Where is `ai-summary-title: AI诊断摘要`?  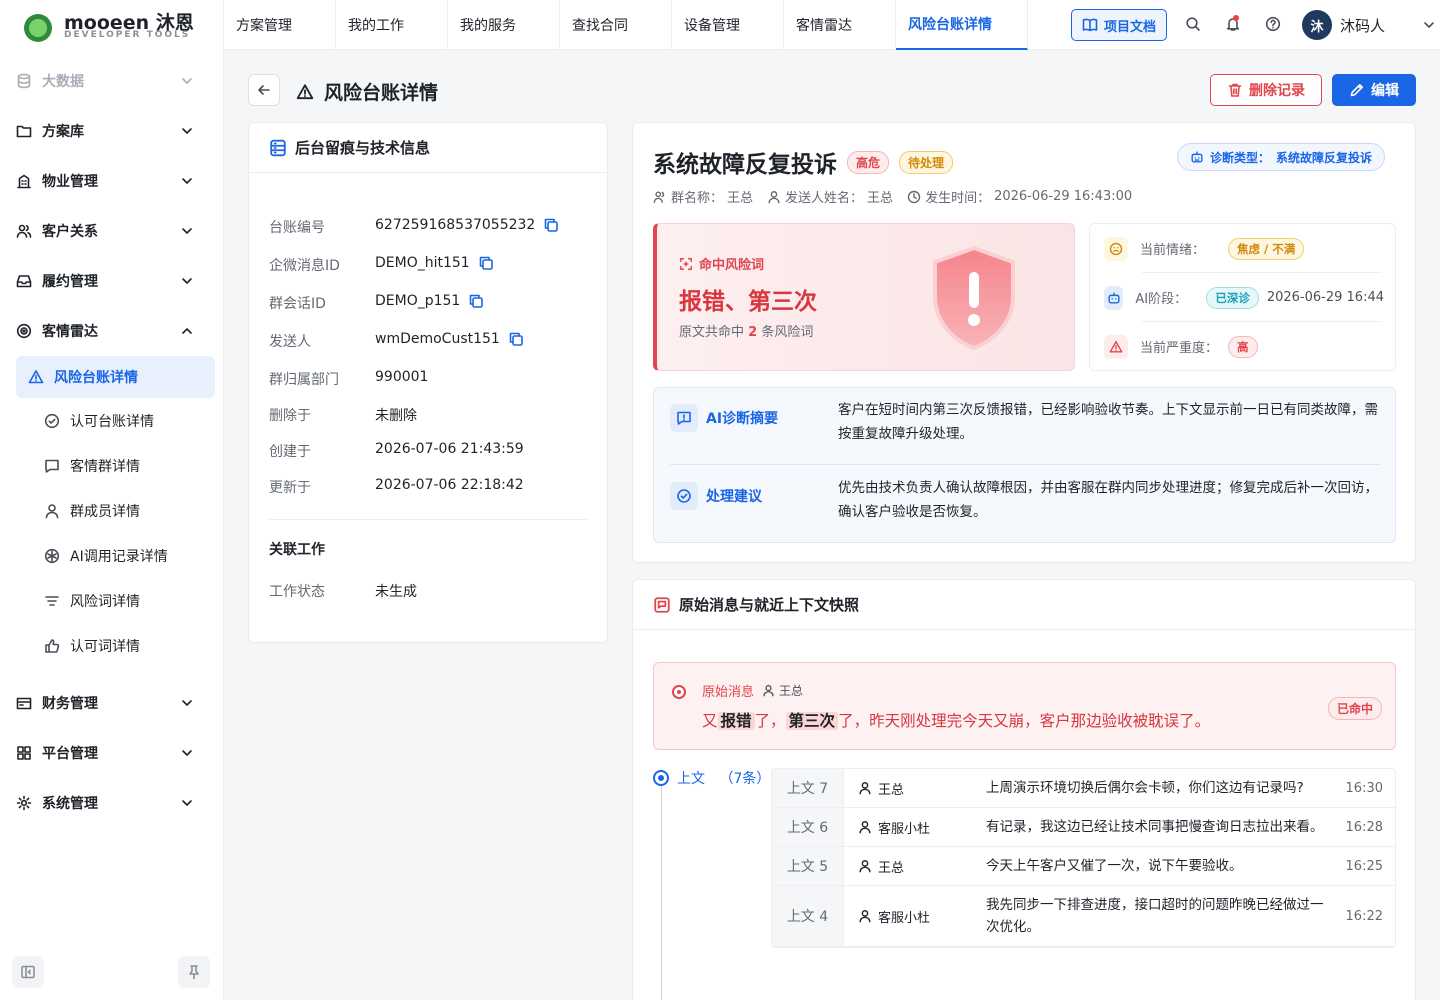
ai-summary-title: AI诊断摘要 is located at coordinates (742, 419).